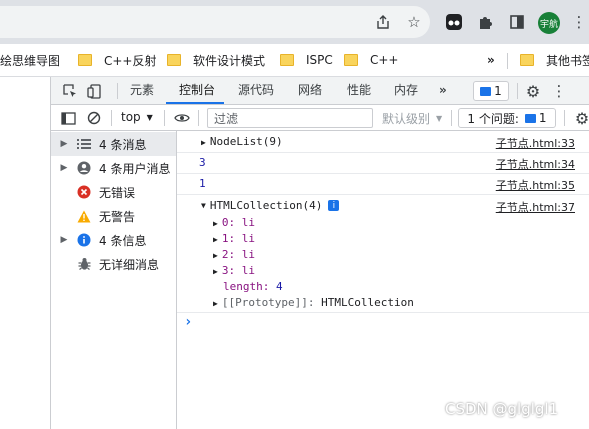 The height and width of the screenshot is (429, 589). What do you see at coordinates (142, 90) in the screenshot?
I see `tab-elements: 元素` at bounding box center [142, 90].